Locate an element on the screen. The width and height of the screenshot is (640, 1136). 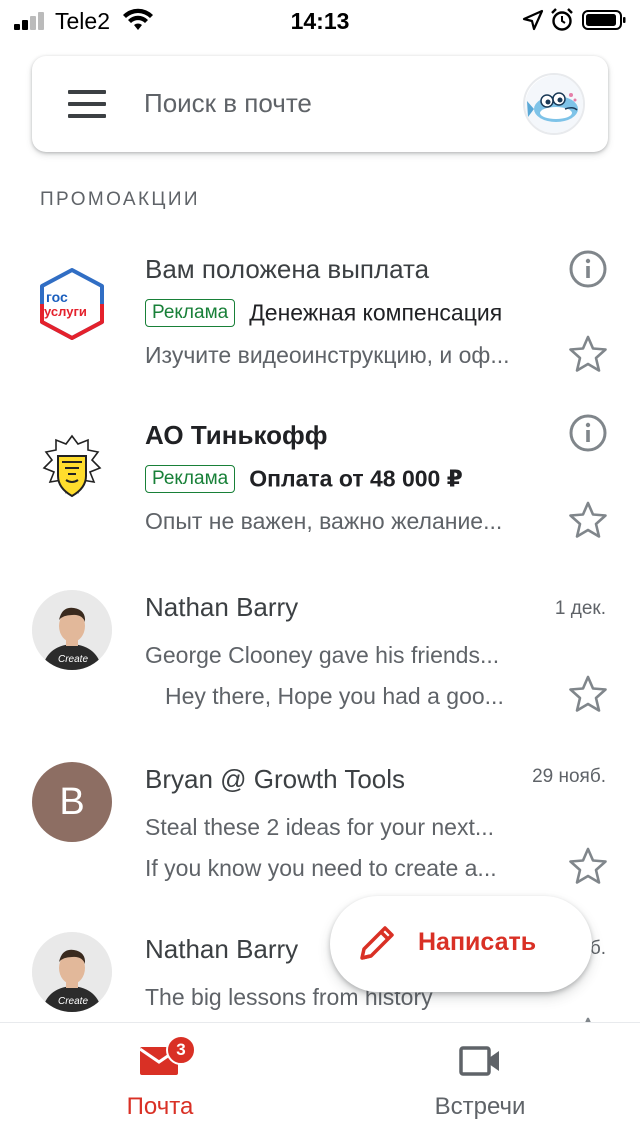
nav-label-mail: Почта is located at coordinates (160, 1106).